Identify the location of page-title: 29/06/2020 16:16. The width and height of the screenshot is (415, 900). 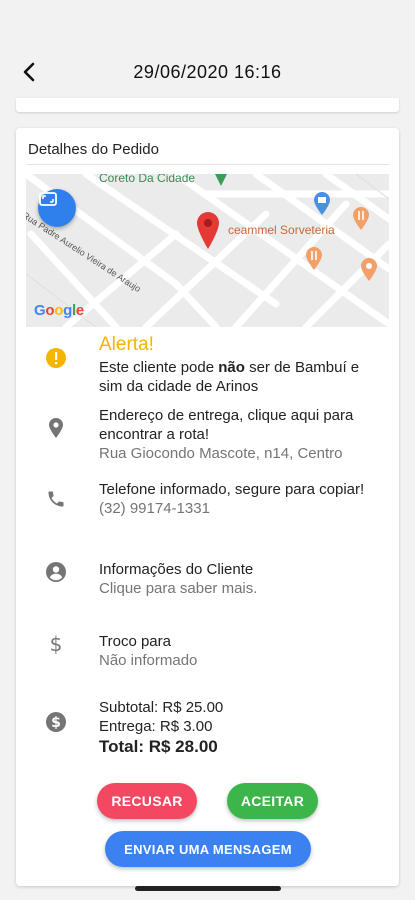
(207, 72).